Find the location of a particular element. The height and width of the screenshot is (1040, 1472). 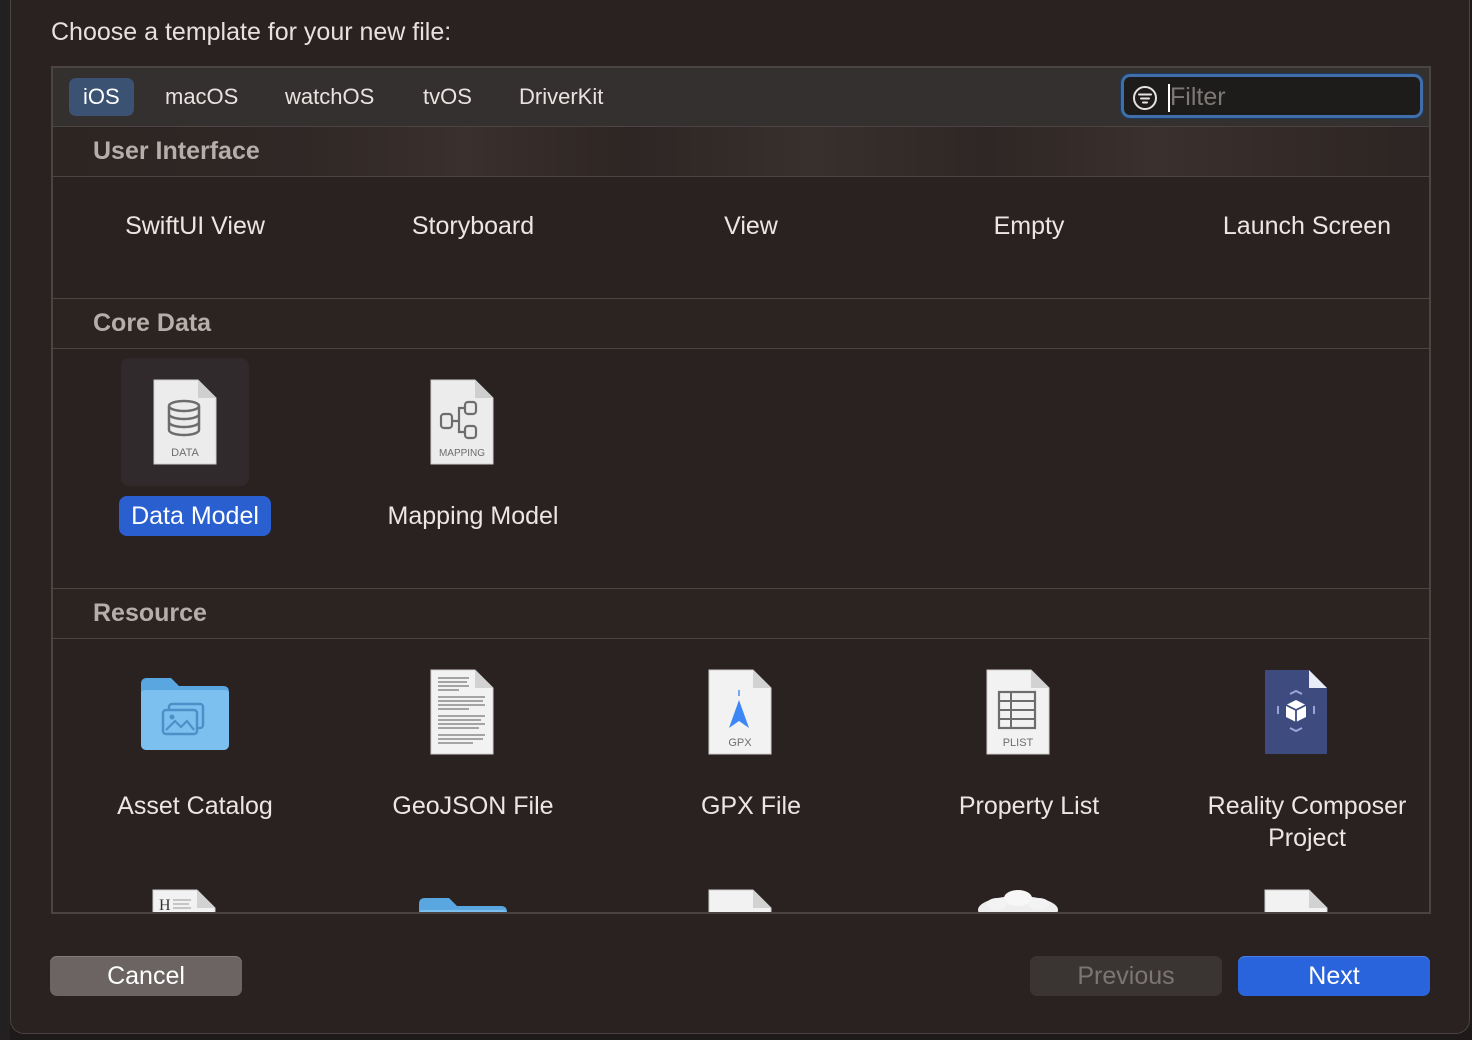

section-header-core-data: Core Data is located at coordinates (741, 323).